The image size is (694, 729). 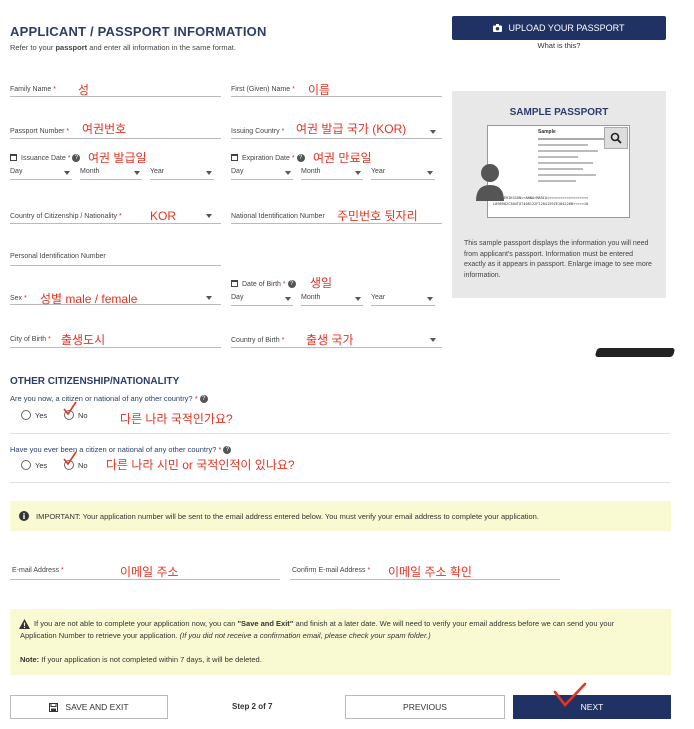 I want to click on issuance-calendar-icon, so click(x=13, y=157).